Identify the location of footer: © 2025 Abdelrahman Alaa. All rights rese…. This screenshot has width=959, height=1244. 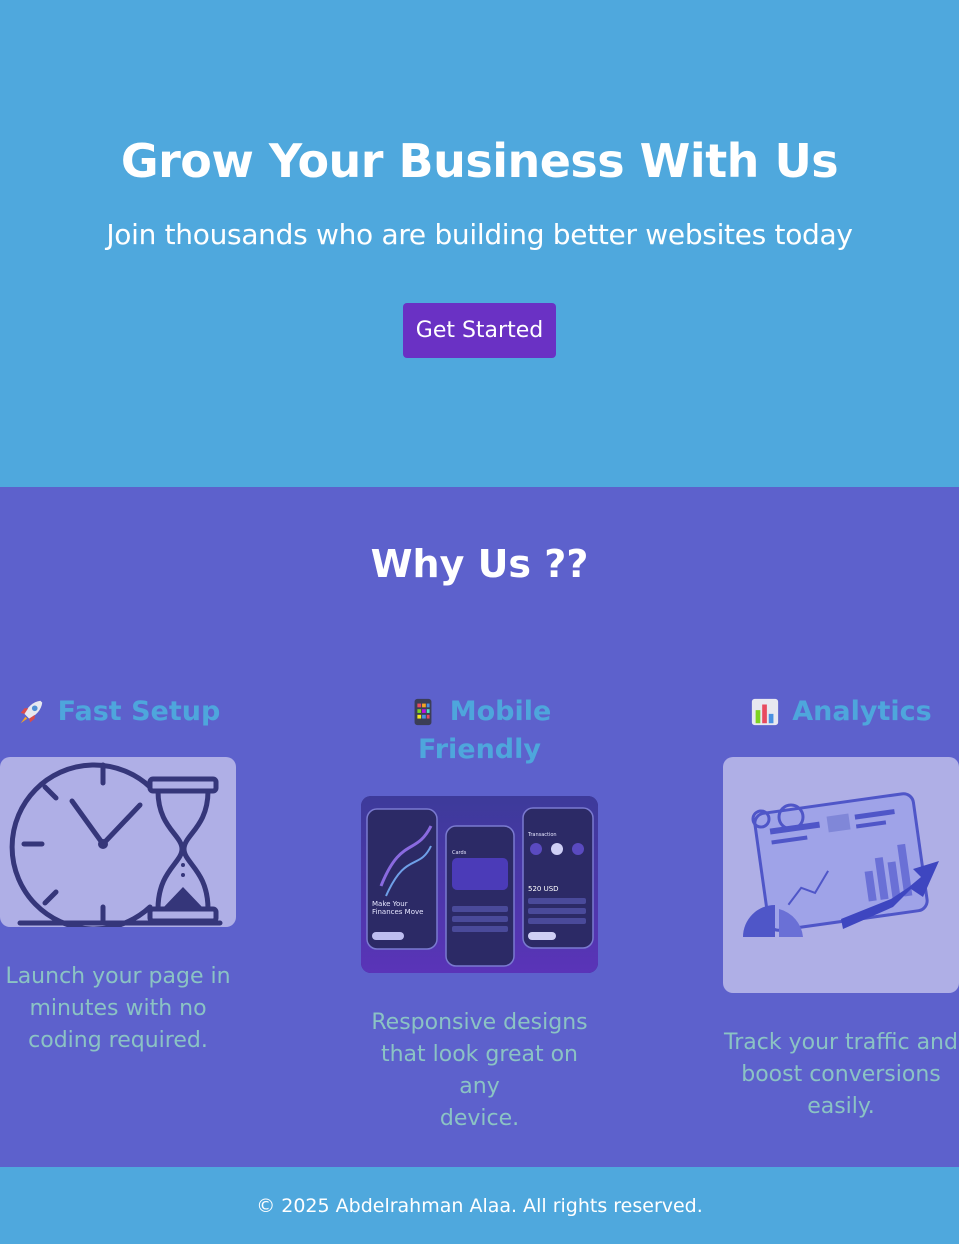
(479, 1205).